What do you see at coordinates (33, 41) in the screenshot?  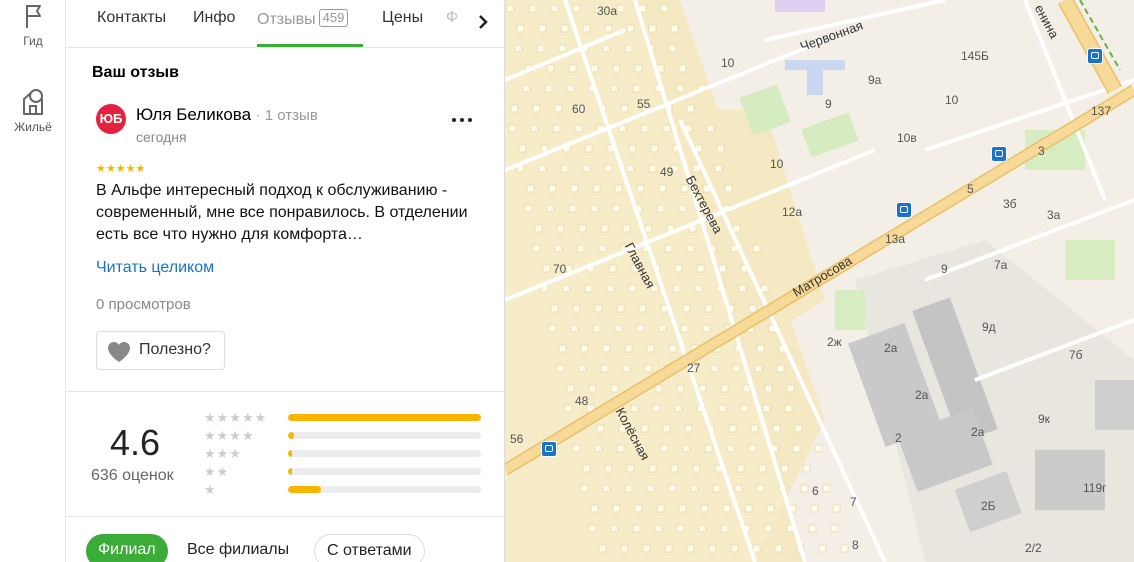 I see `rail-item-guide-label: Гид` at bounding box center [33, 41].